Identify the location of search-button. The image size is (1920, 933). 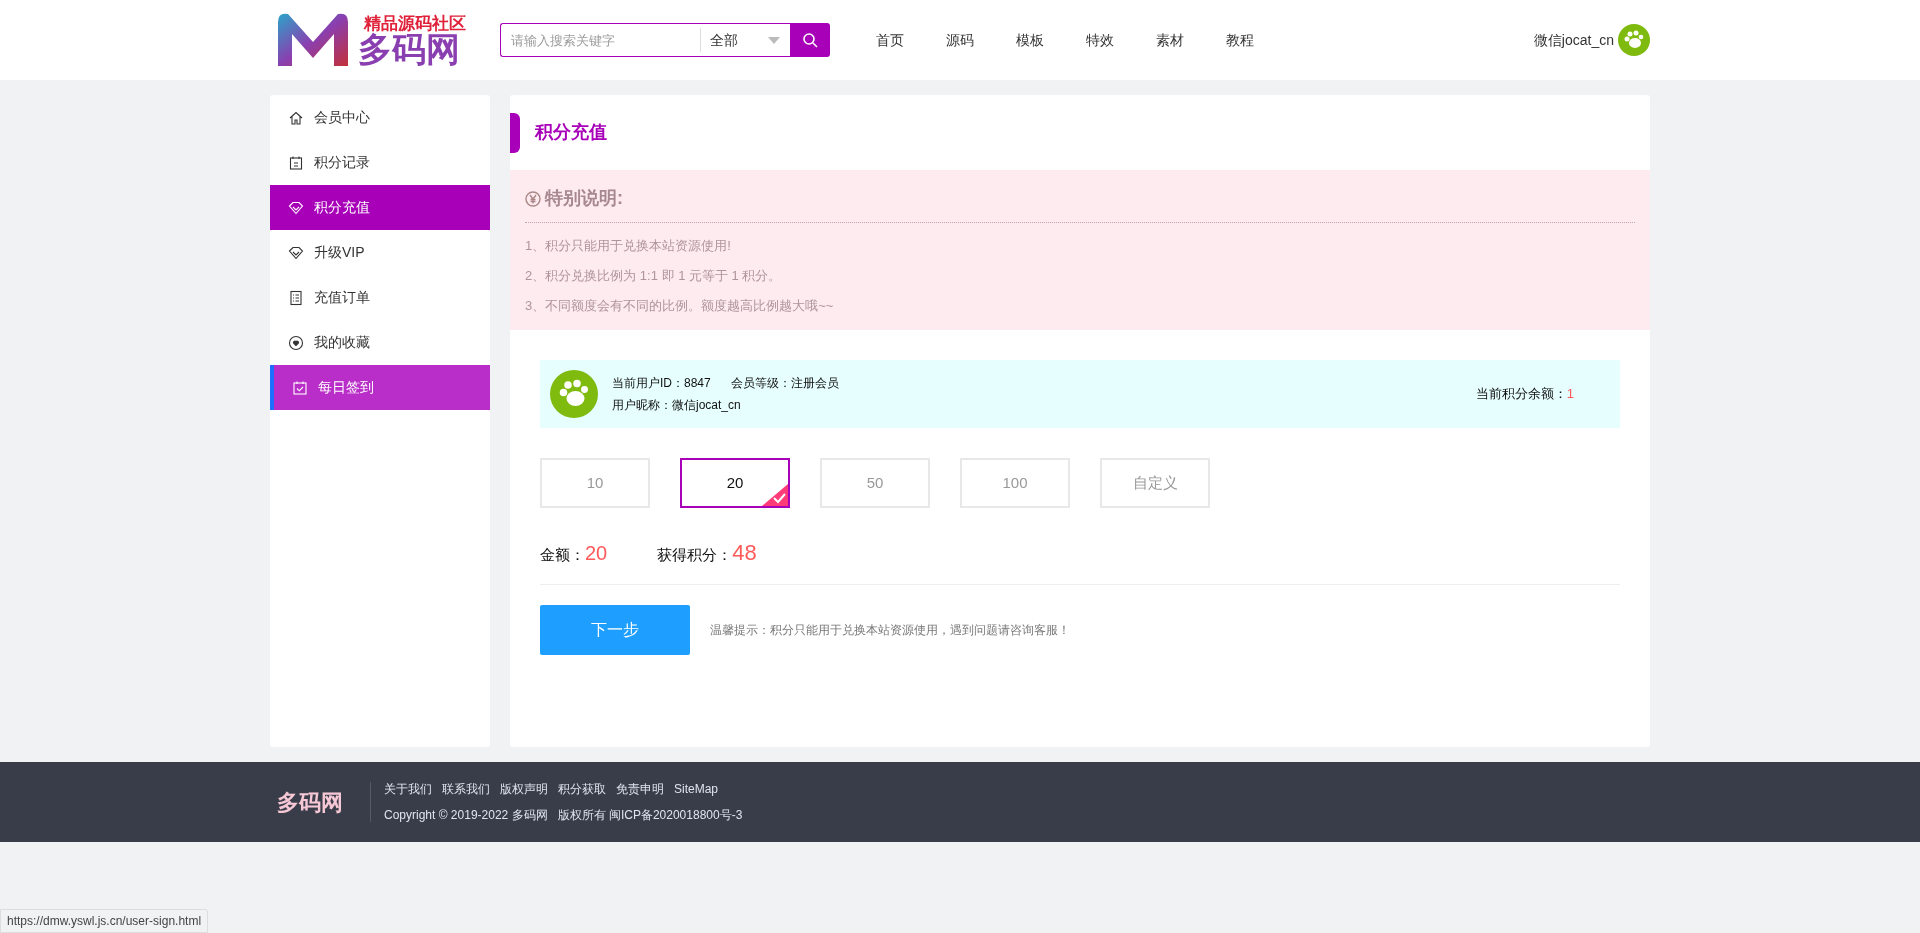
(810, 40).